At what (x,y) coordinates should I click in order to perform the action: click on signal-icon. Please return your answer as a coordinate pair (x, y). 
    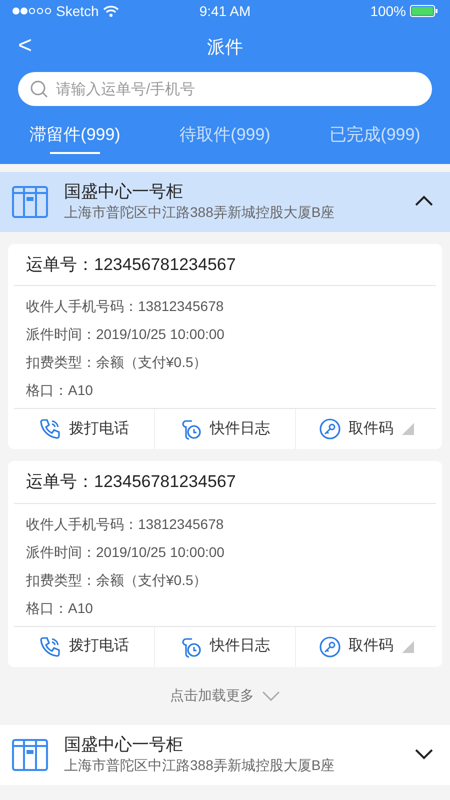
    Looking at the image, I should click on (32, 11).